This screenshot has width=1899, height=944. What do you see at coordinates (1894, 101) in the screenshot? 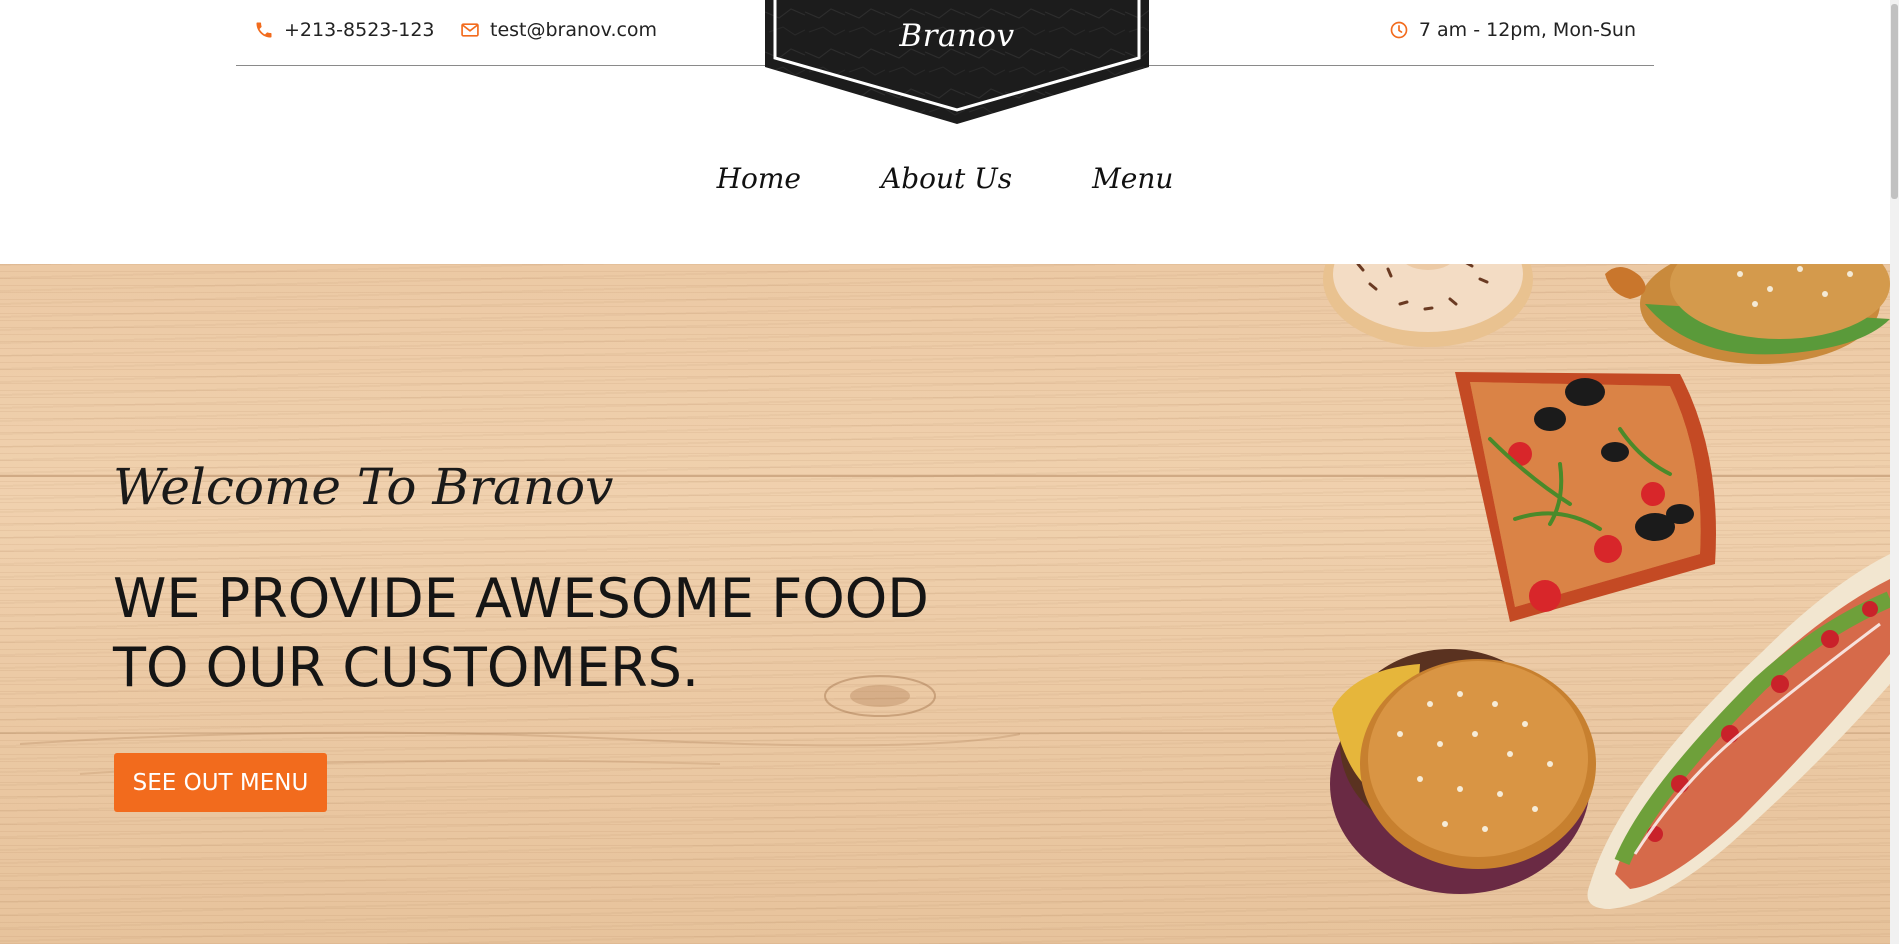
I see `scrollbar-thumb` at bounding box center [1894, 101].